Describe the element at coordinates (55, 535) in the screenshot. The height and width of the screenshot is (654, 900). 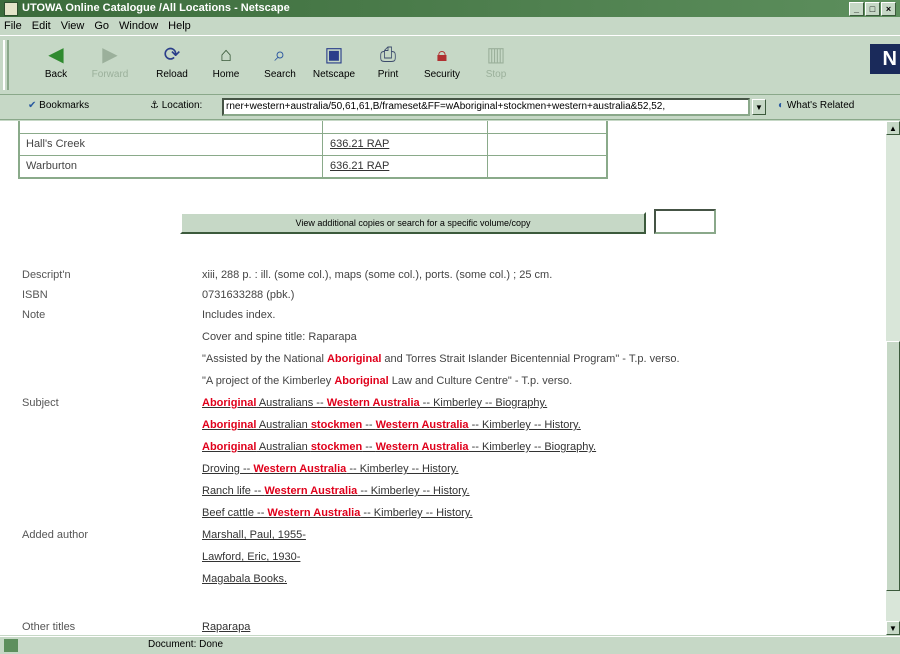
I see `added-author-label: Added author` at that location.